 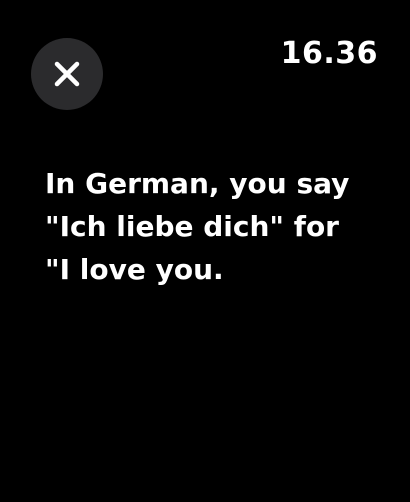 What do you see at coordinates (134, 269) in the screenshot?
I see `response-line: "I love you.` at bounding box center [134, 269].